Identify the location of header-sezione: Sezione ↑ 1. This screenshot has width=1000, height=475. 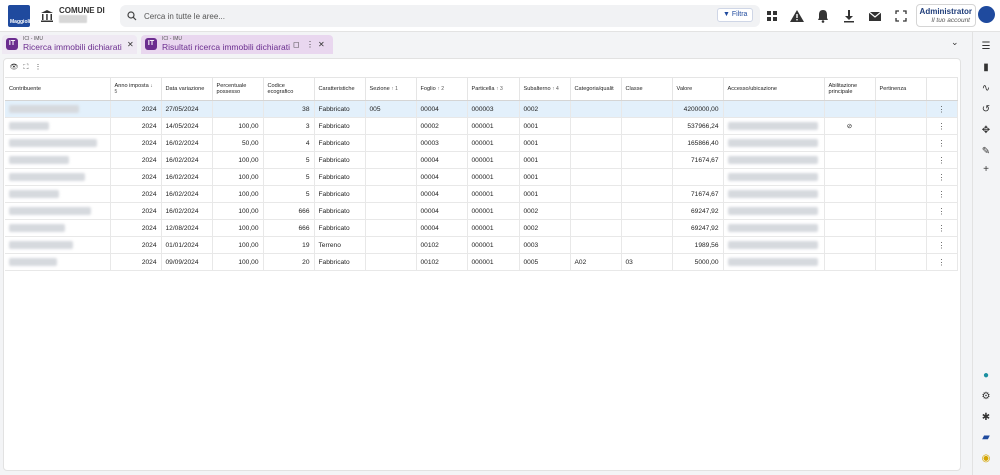
(391, 89).